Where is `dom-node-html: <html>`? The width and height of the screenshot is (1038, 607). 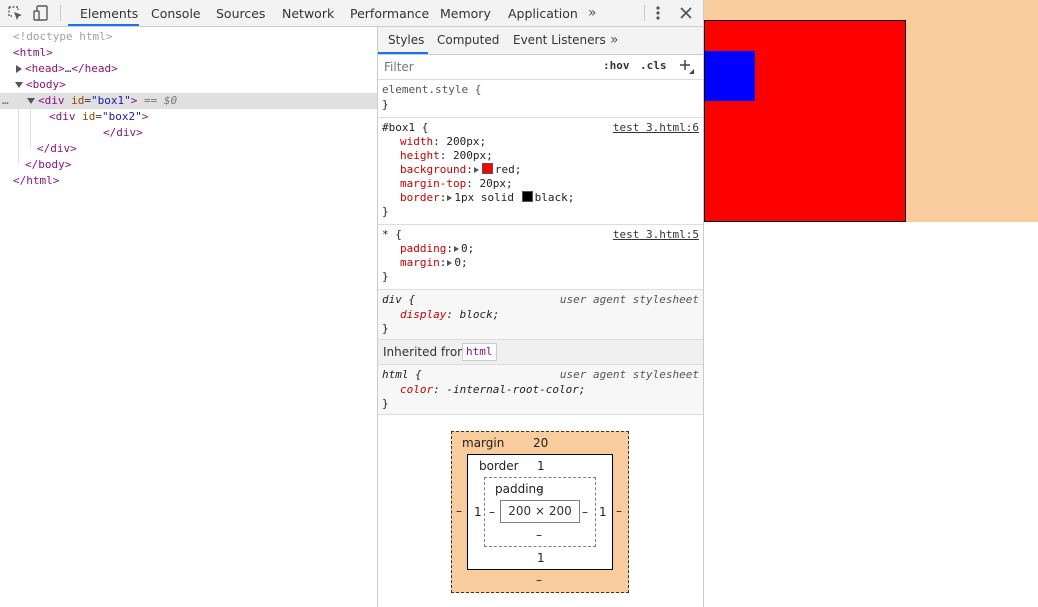 dom-node-html: <html> is located at coordinates (188, 53).